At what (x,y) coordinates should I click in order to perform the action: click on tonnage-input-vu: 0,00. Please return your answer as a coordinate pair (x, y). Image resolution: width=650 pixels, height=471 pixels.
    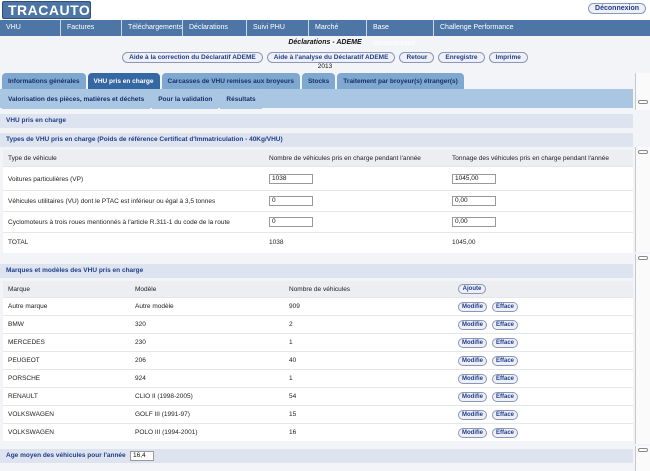
    Looking at the image, I should click on (474, 201).